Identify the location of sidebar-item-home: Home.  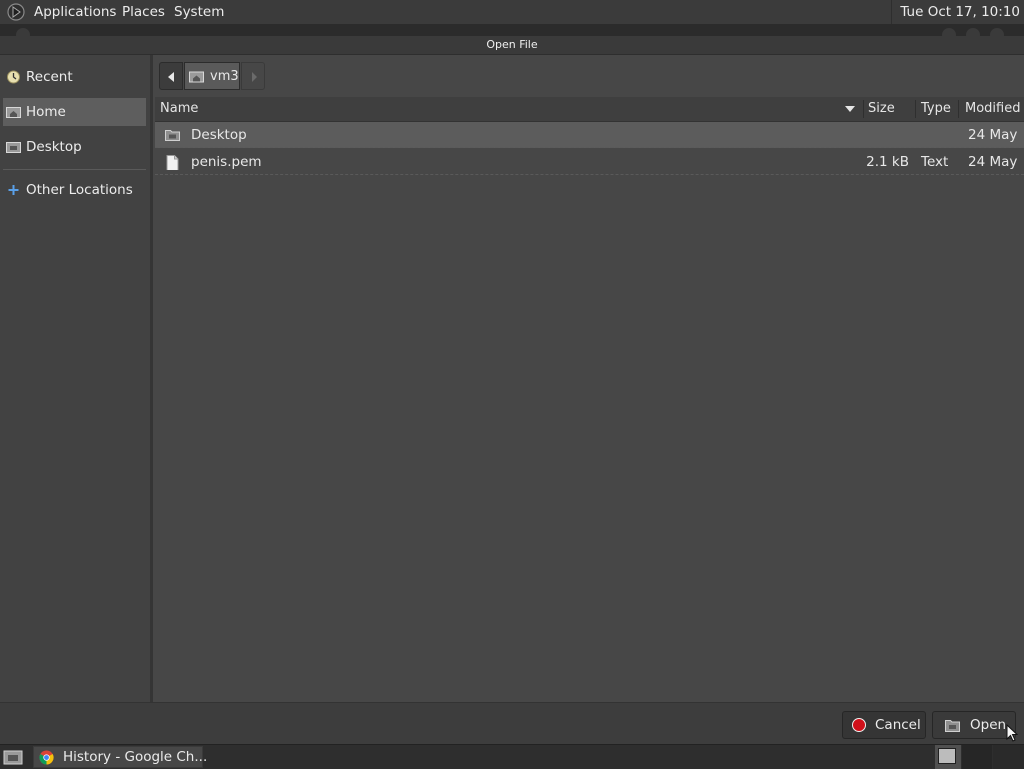
(74, 112).